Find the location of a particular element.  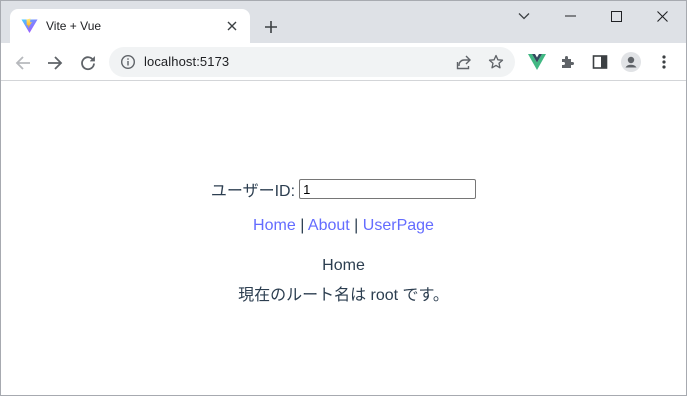

router-nav: Home | About | UserPage is located at coordinates (343, 226).